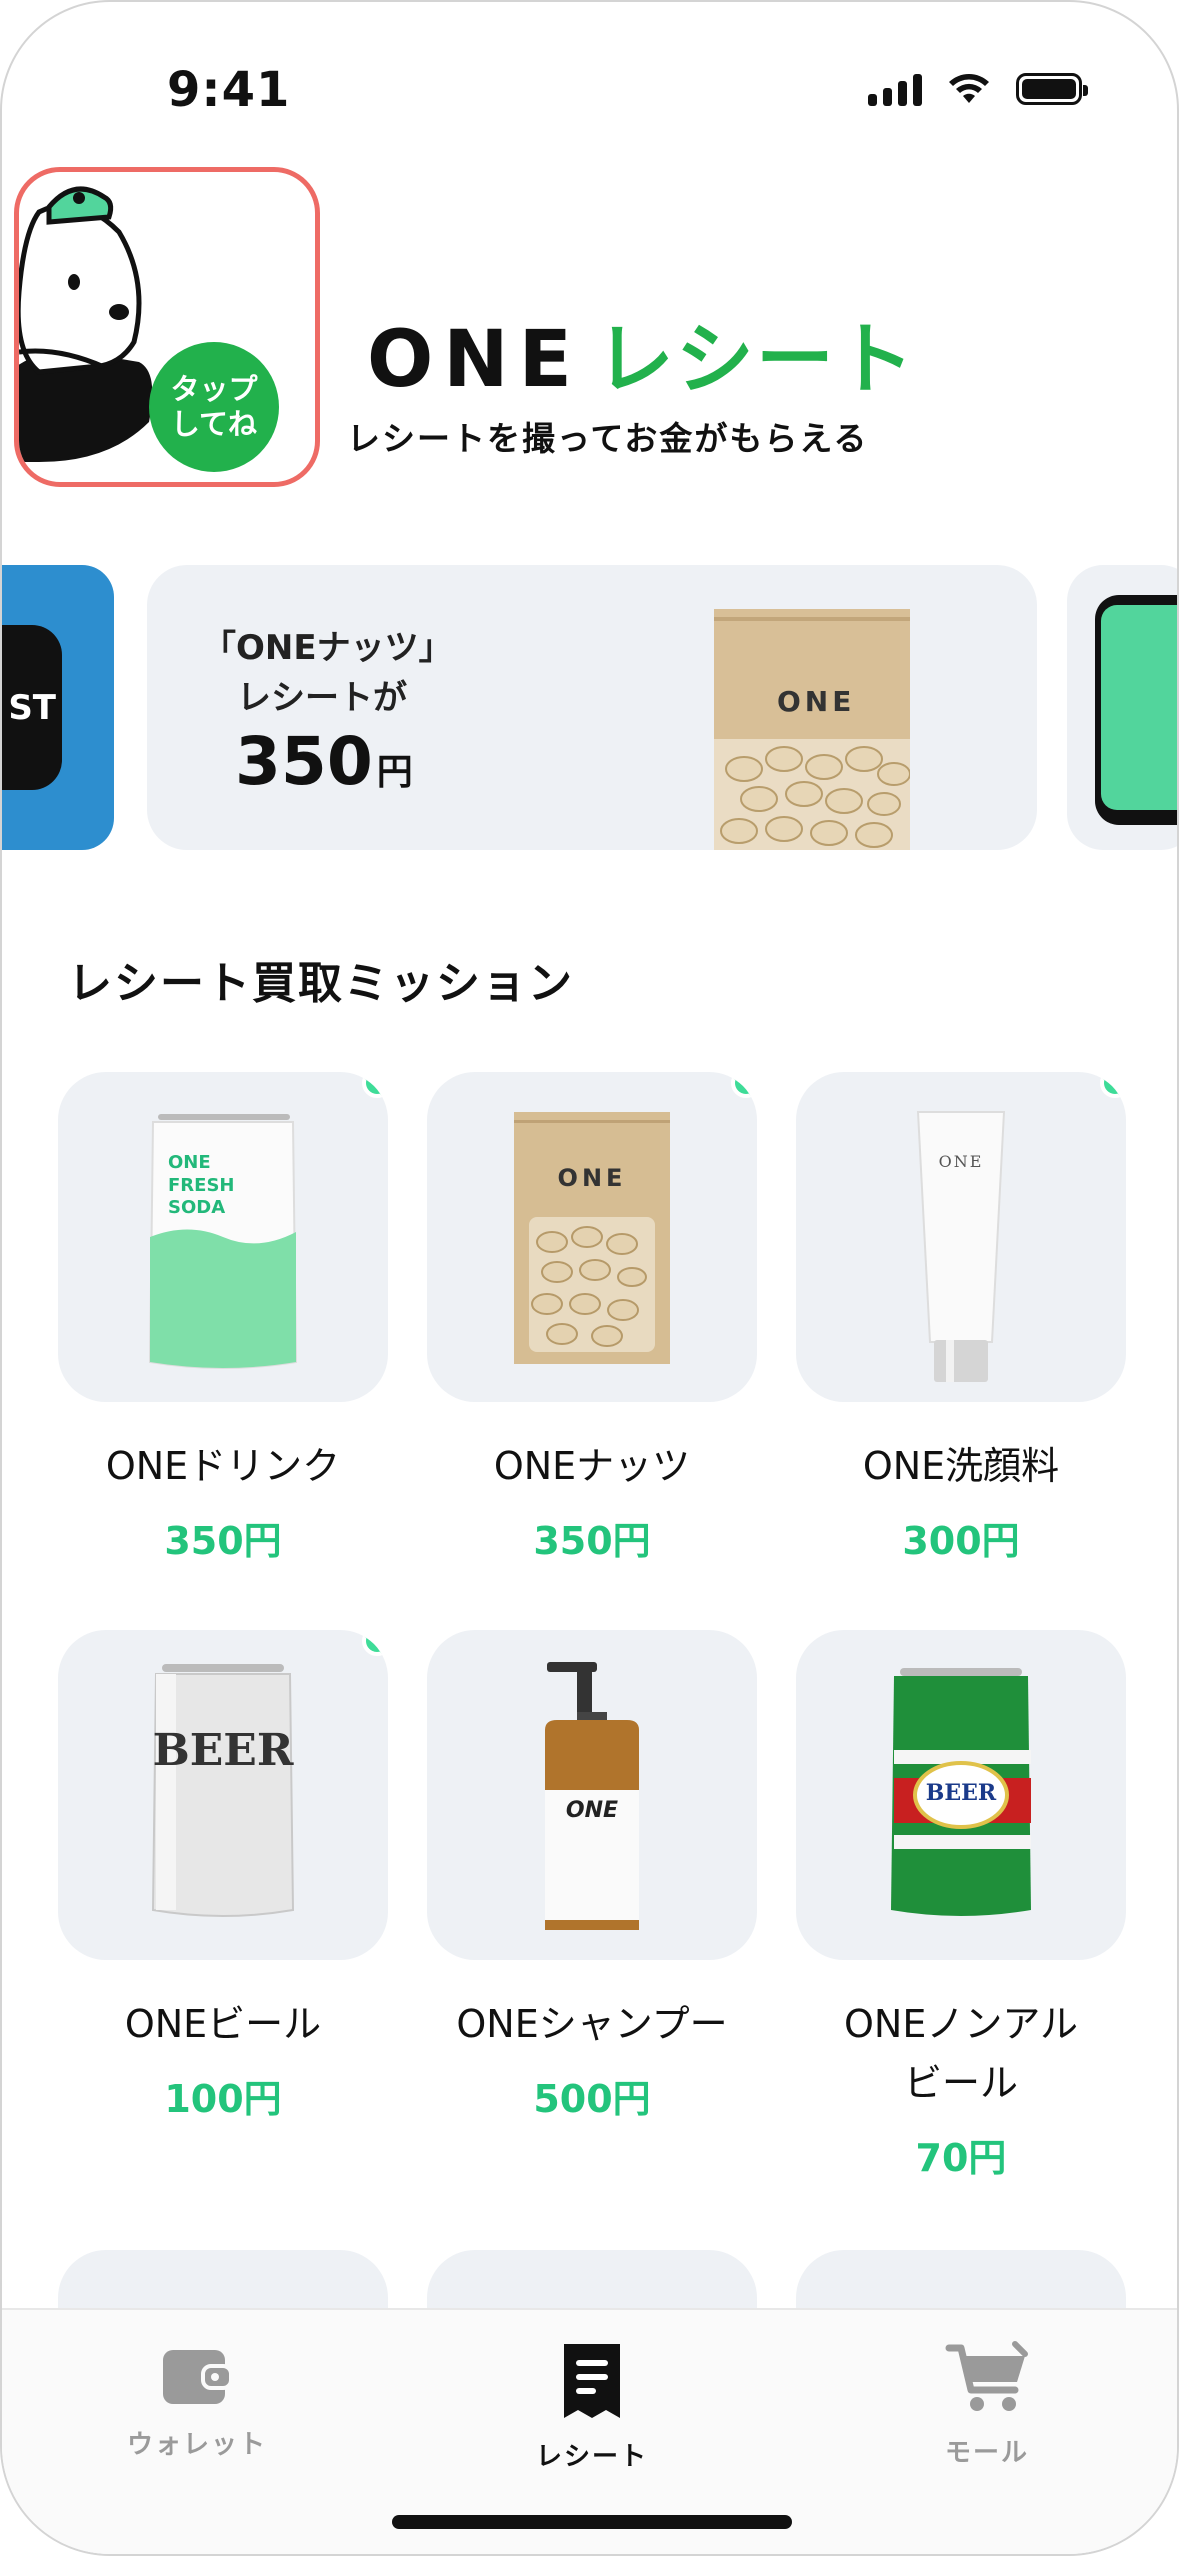 Image resolution: width=1179 pixels, height=2556 pixels. What do you see at coordinates (592, 1466) in the screenshot?
I see `mission-name: ONEナッツ` at bounding box center [592, 1466].